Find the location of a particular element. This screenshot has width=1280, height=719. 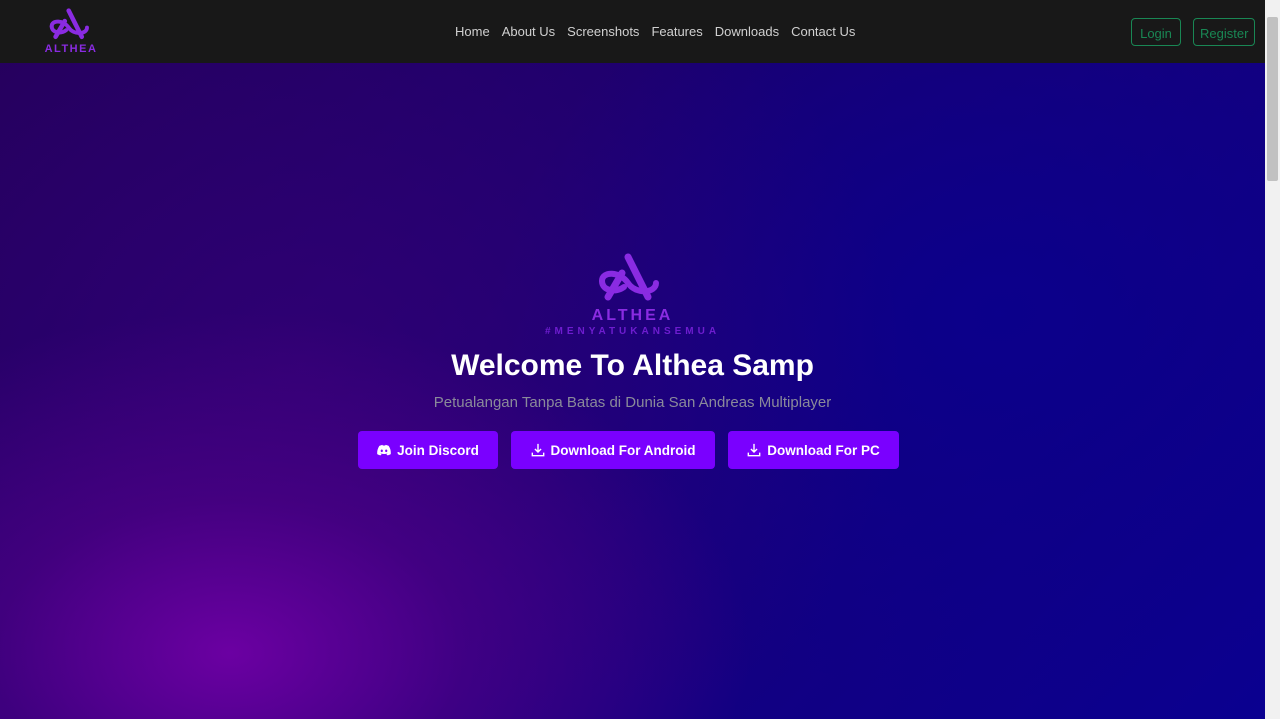

nav-item-contact-us: Contact Us is located at coordinates (823, 31).